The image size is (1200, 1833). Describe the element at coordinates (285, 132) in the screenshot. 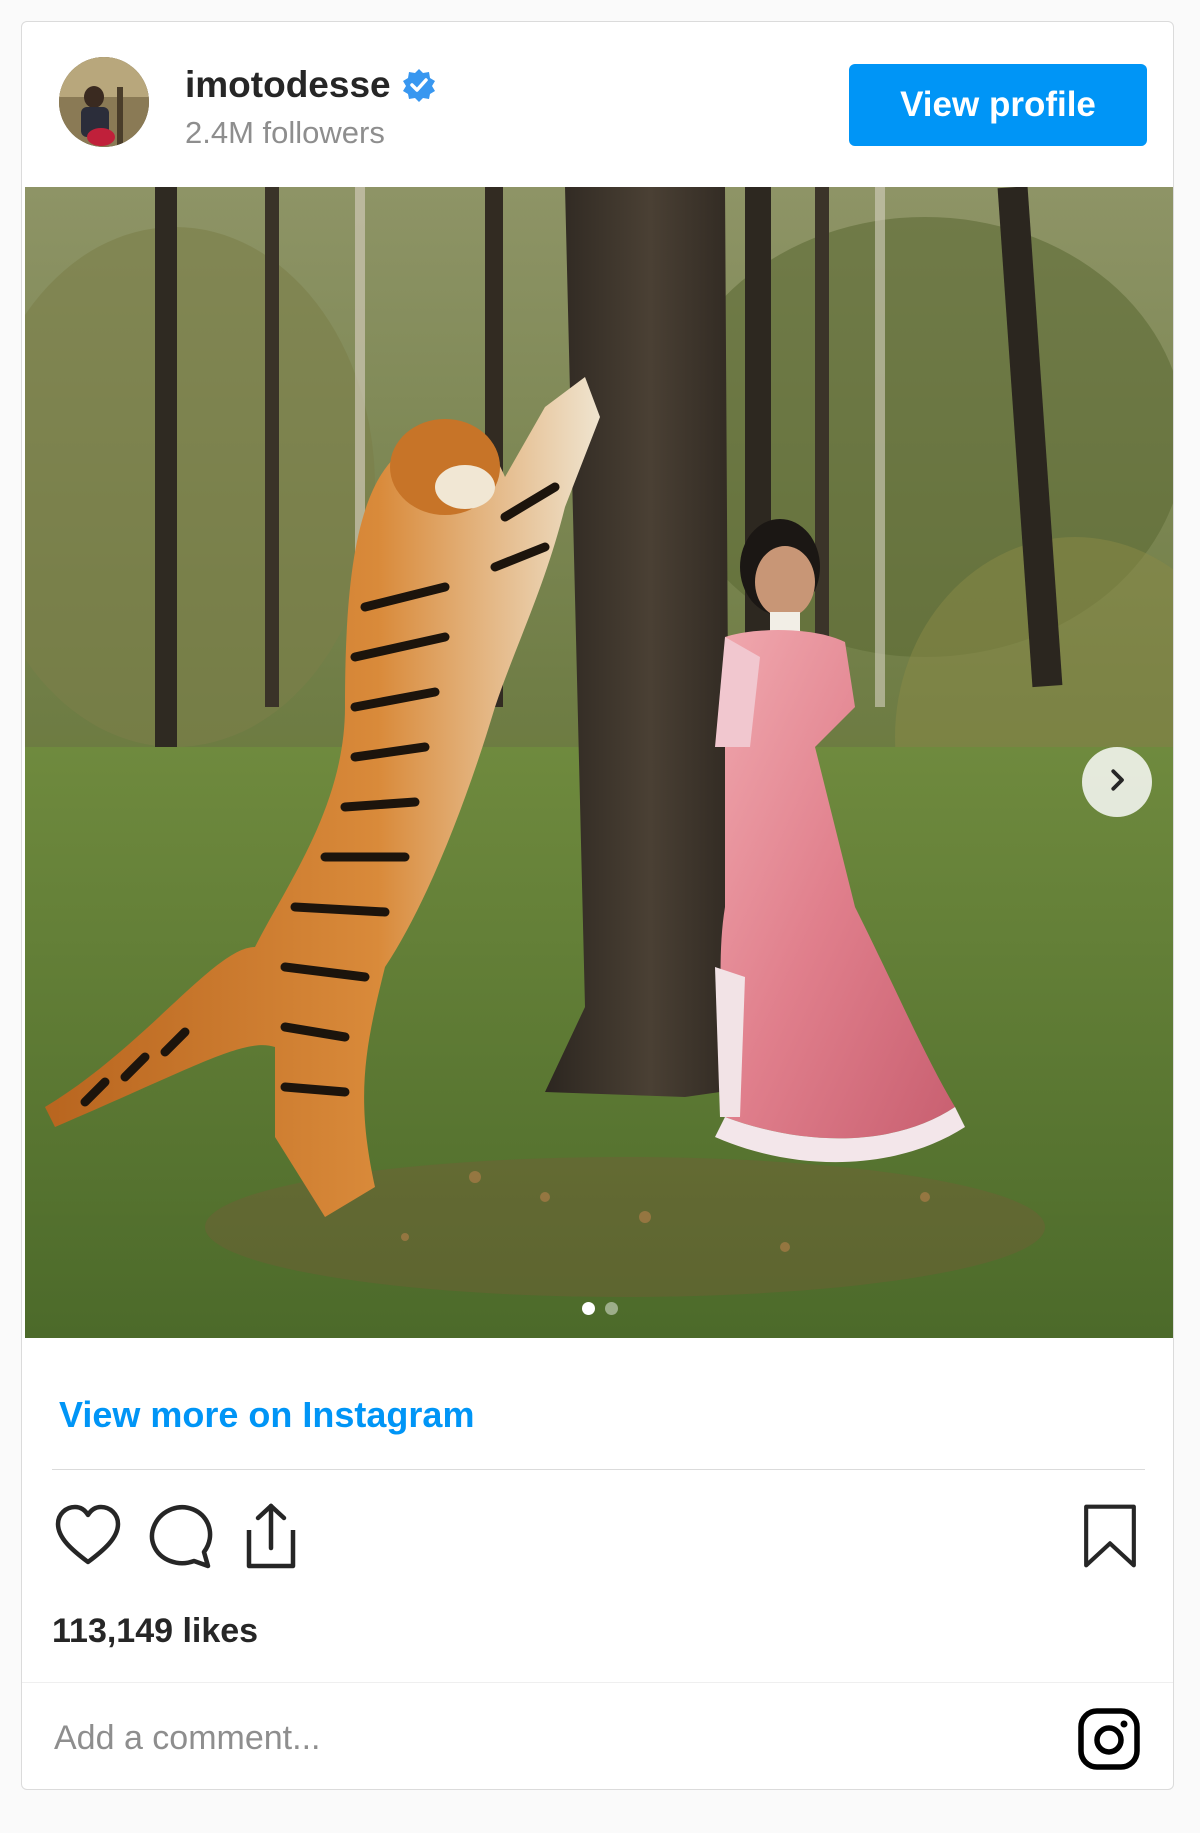

I see `followers-count: 2.4M followers` at that location.